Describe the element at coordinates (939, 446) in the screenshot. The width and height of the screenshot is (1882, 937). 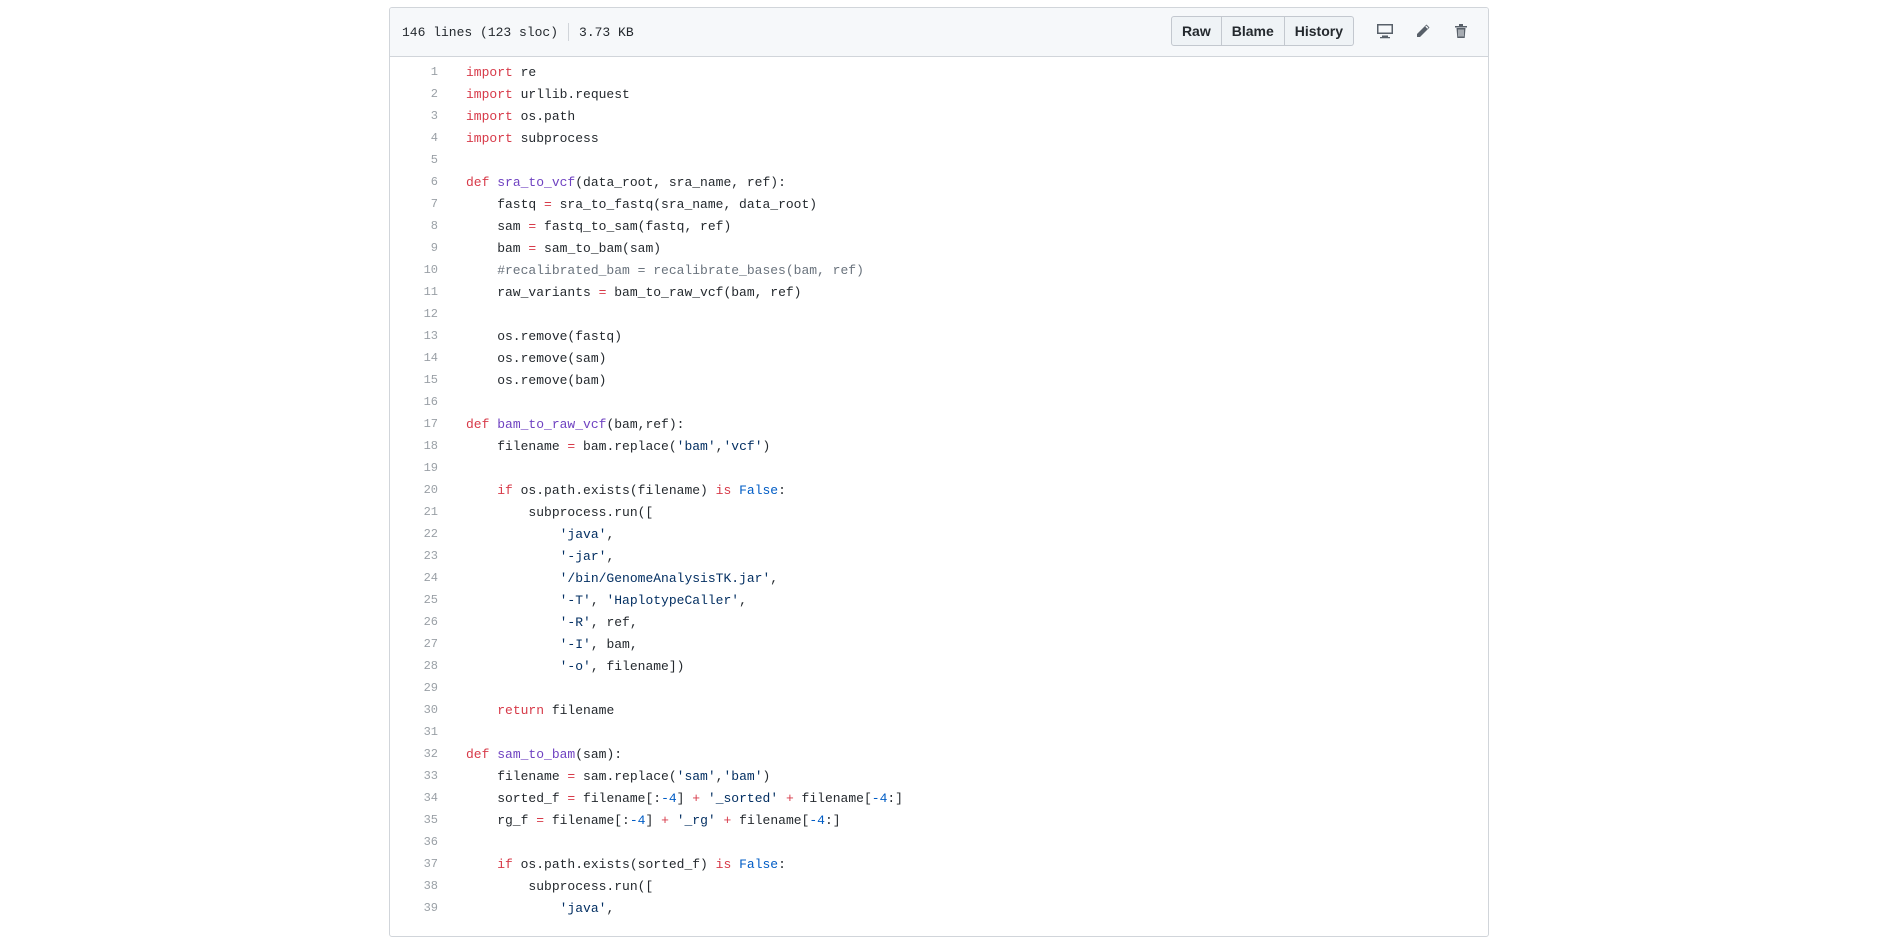
I see `code-line: 18 filename = bam.replace('bam','vcf')` at that location.